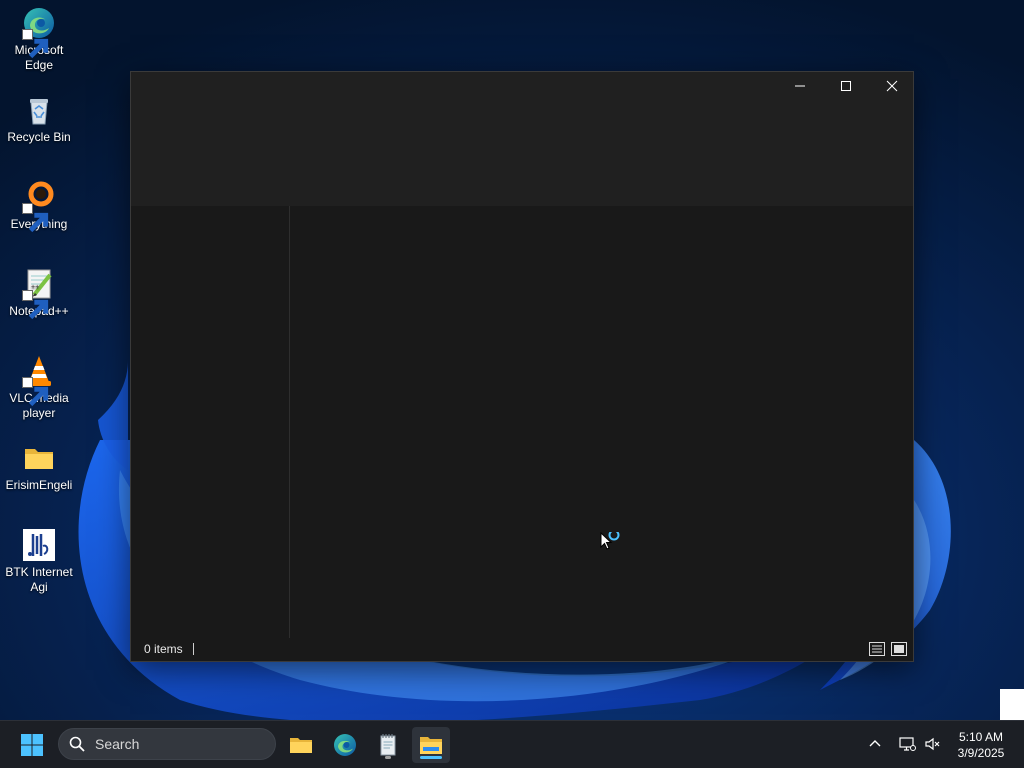  I want to click on status-separator, so click(193, 649).